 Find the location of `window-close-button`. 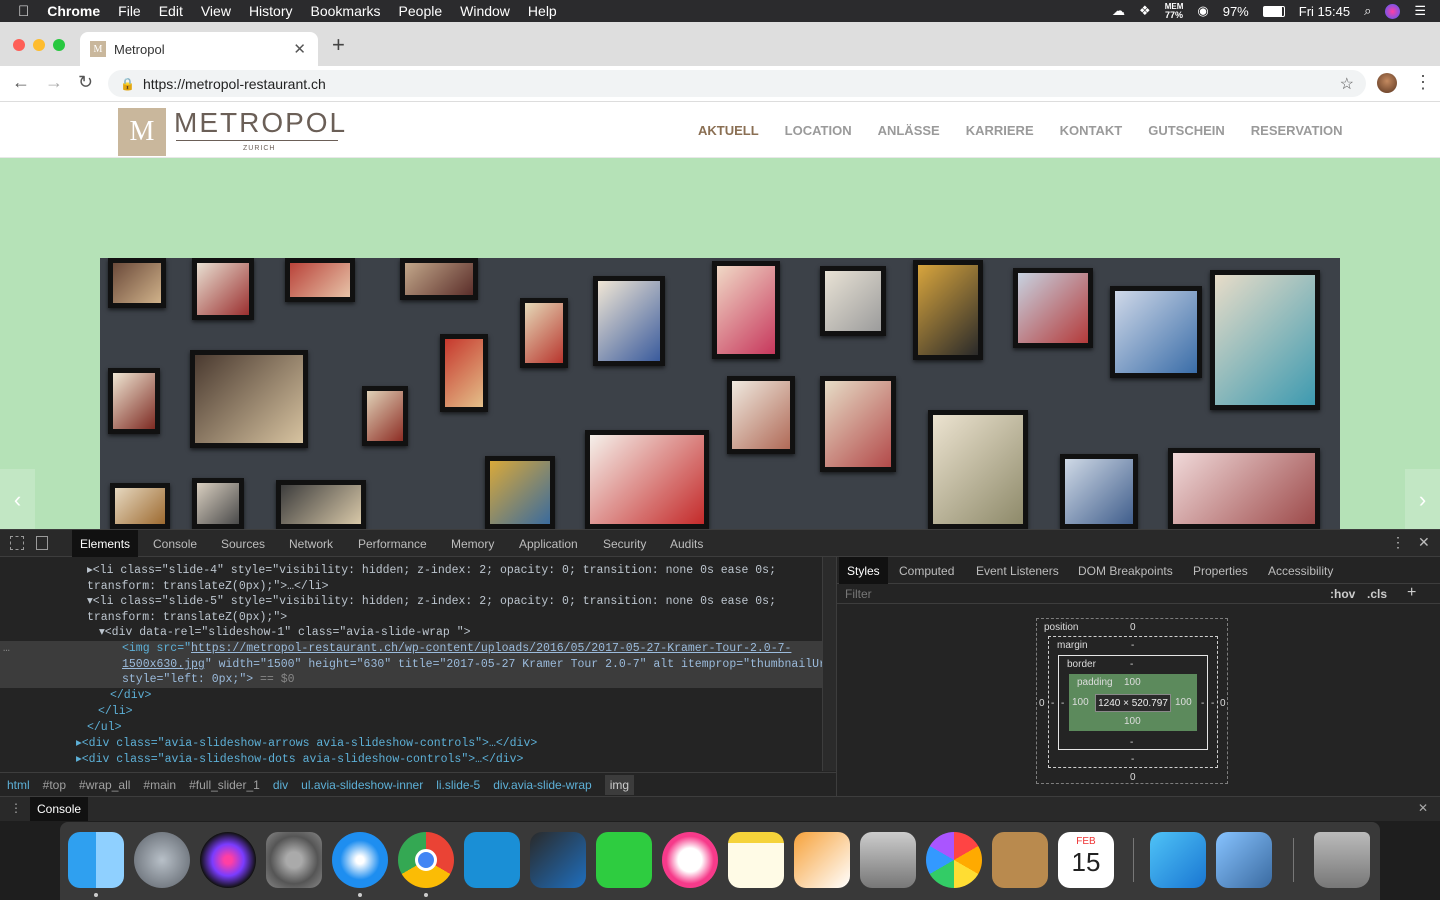

window-close-button is located at coordinates (19, 45).